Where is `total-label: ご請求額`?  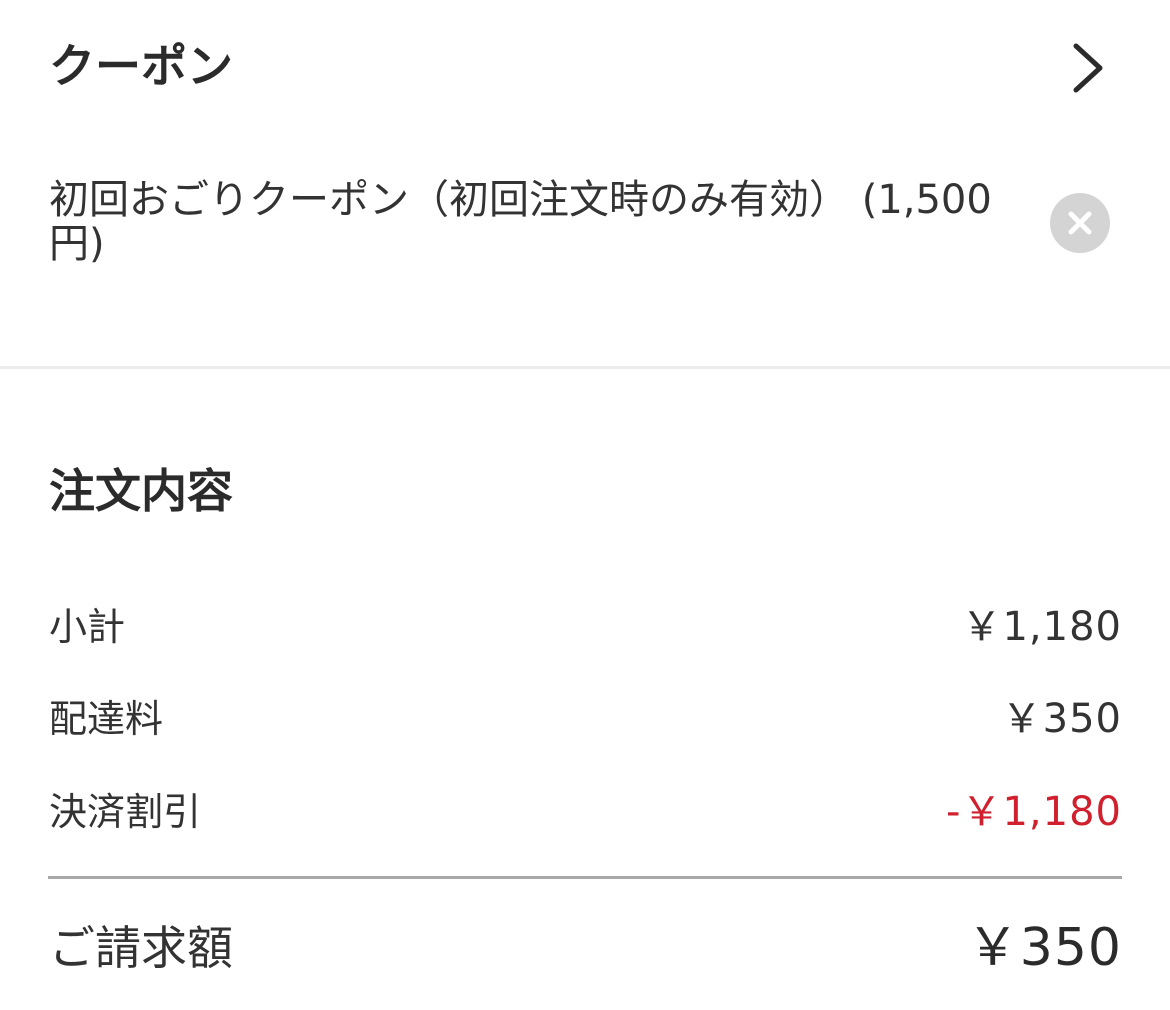
total-label: ご請求額 is located at coordinates (141, 948).